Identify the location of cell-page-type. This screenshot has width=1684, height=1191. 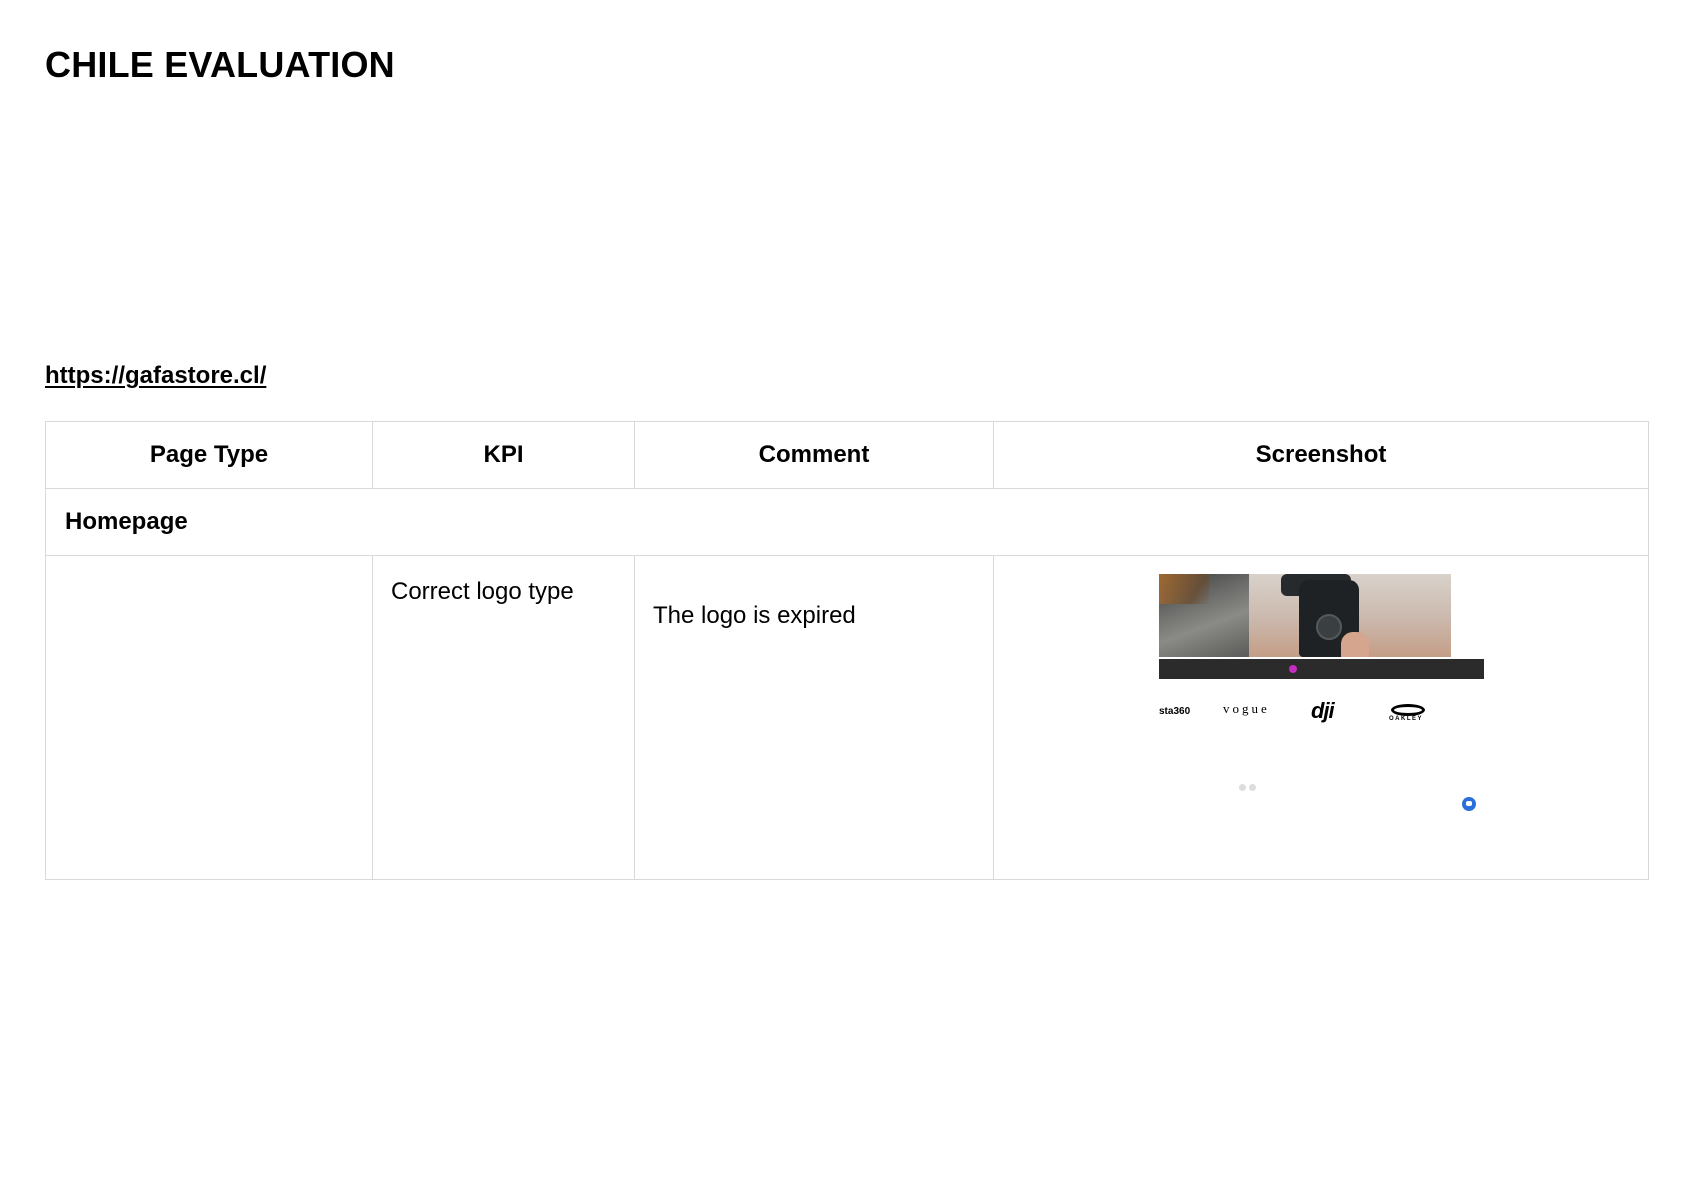
(209, 717).